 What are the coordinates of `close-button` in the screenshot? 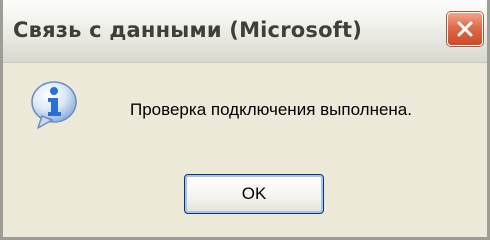 It's located at (465, 29).